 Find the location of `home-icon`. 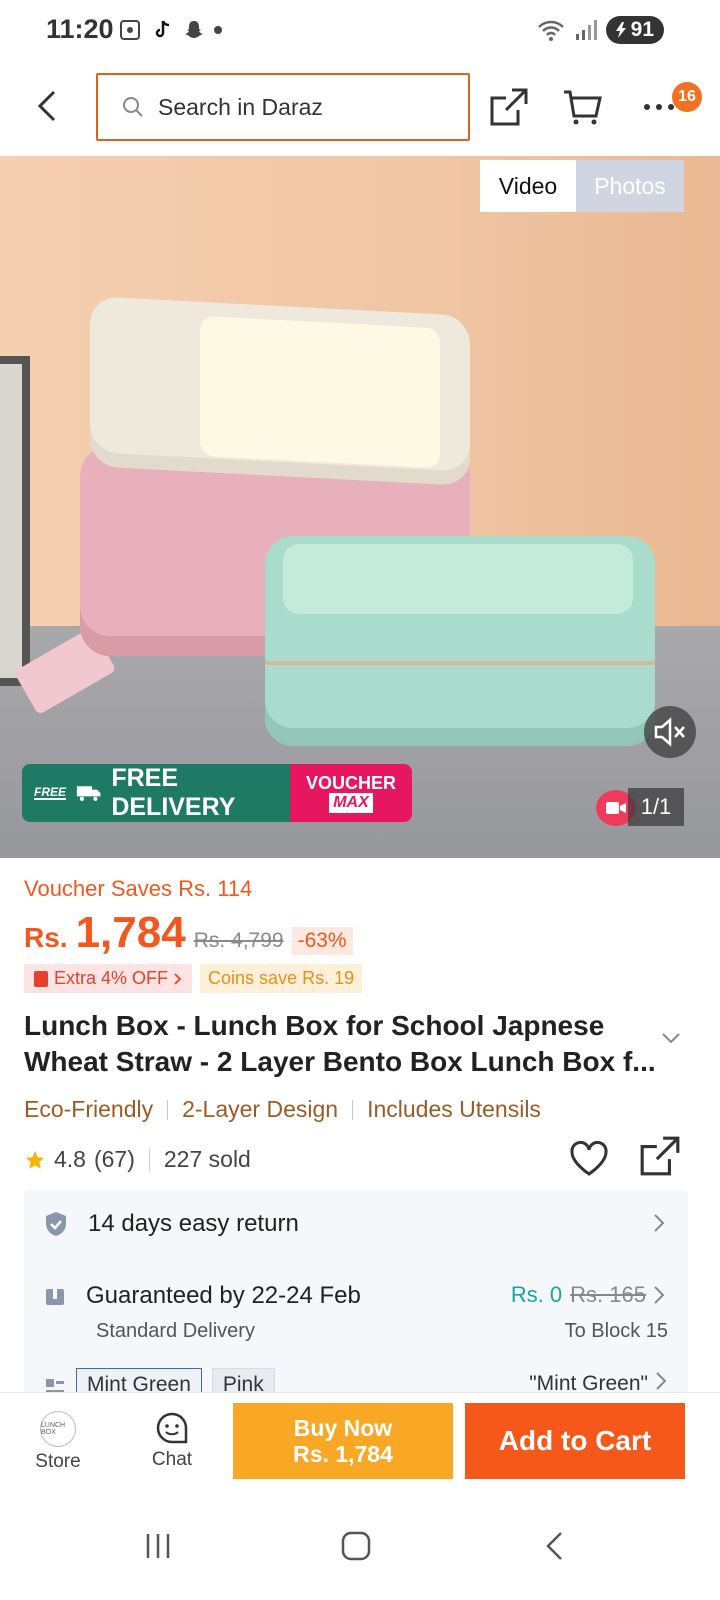

home-icon is located at coordinates (356, 1546).